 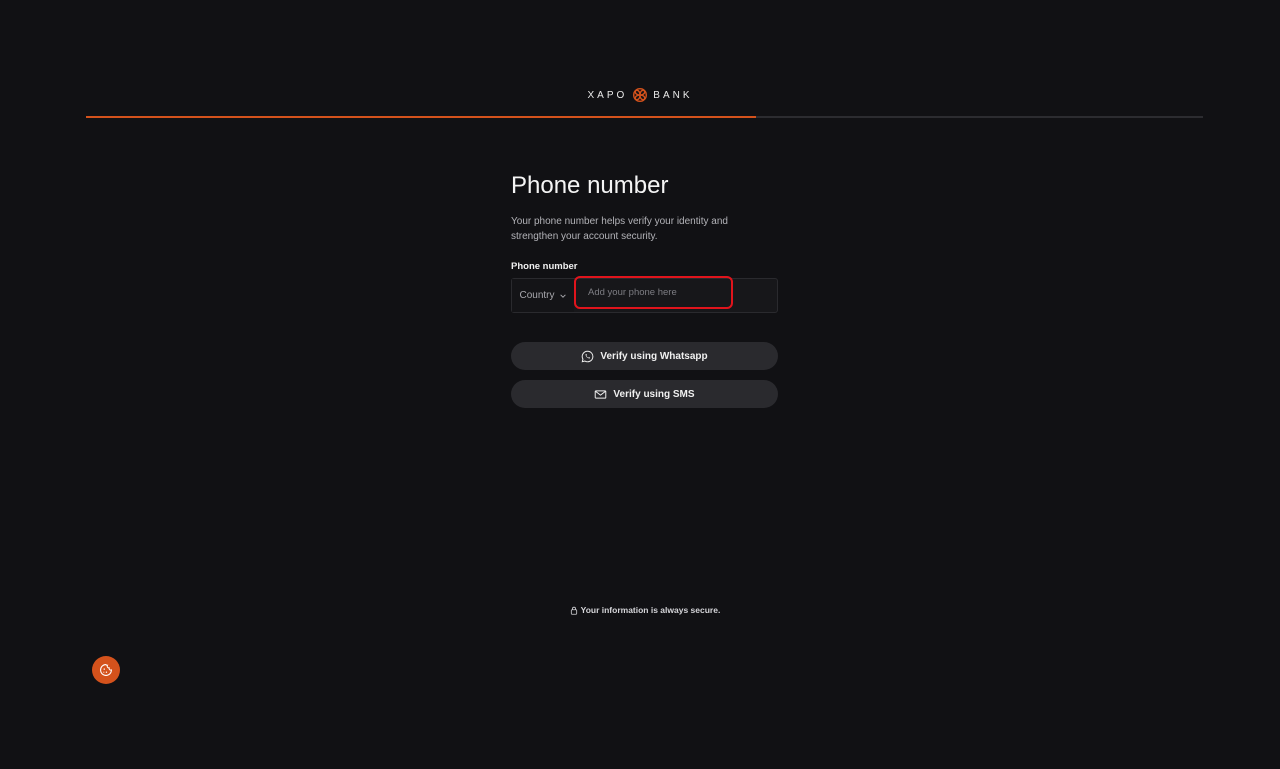 I want to click on cookie-icon, so click(x=106, y=670).